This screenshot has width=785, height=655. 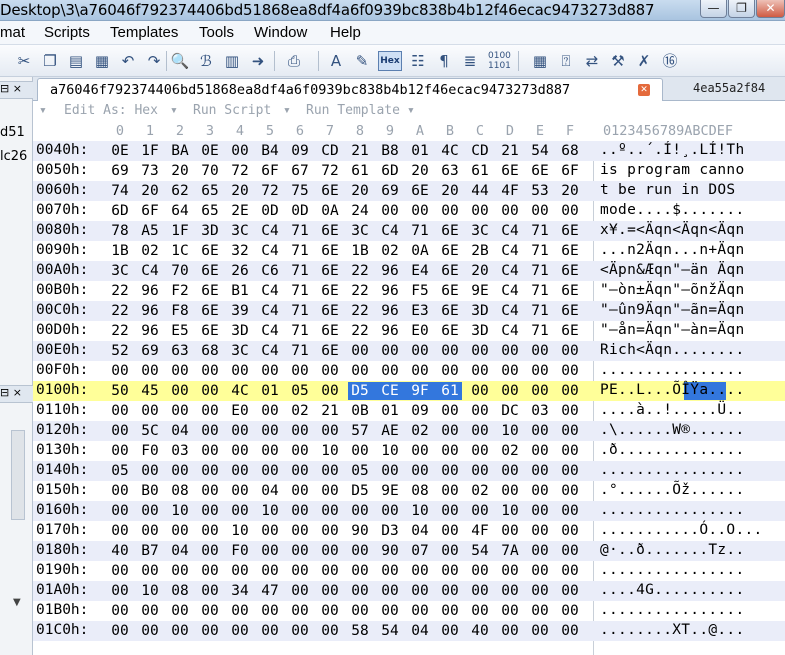 I want to click on find-in-files-icon: ▥, so click(x=232, y=61).